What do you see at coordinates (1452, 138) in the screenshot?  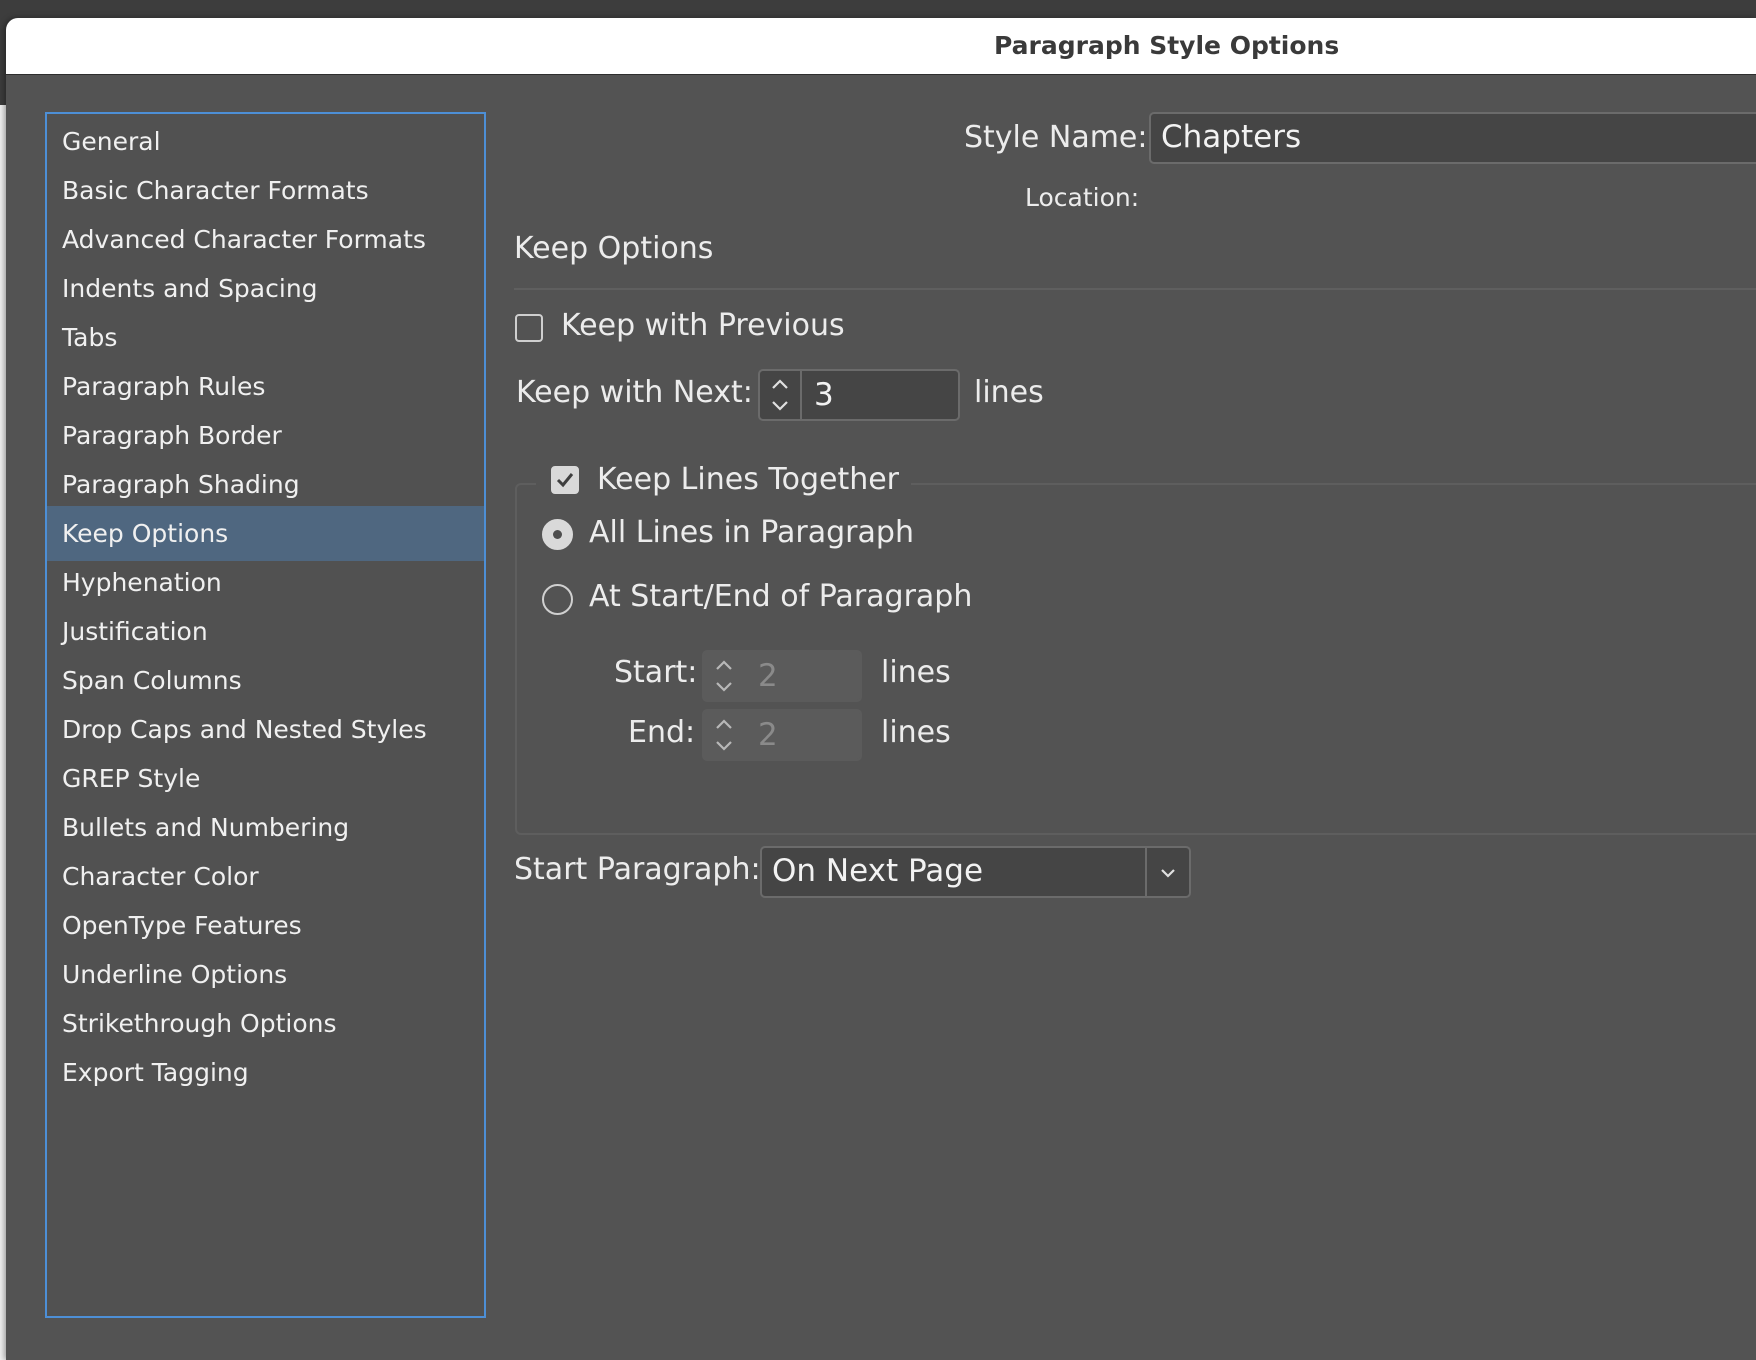 I see `style-name-field: Chapters` at bounding box center [1452, 138].